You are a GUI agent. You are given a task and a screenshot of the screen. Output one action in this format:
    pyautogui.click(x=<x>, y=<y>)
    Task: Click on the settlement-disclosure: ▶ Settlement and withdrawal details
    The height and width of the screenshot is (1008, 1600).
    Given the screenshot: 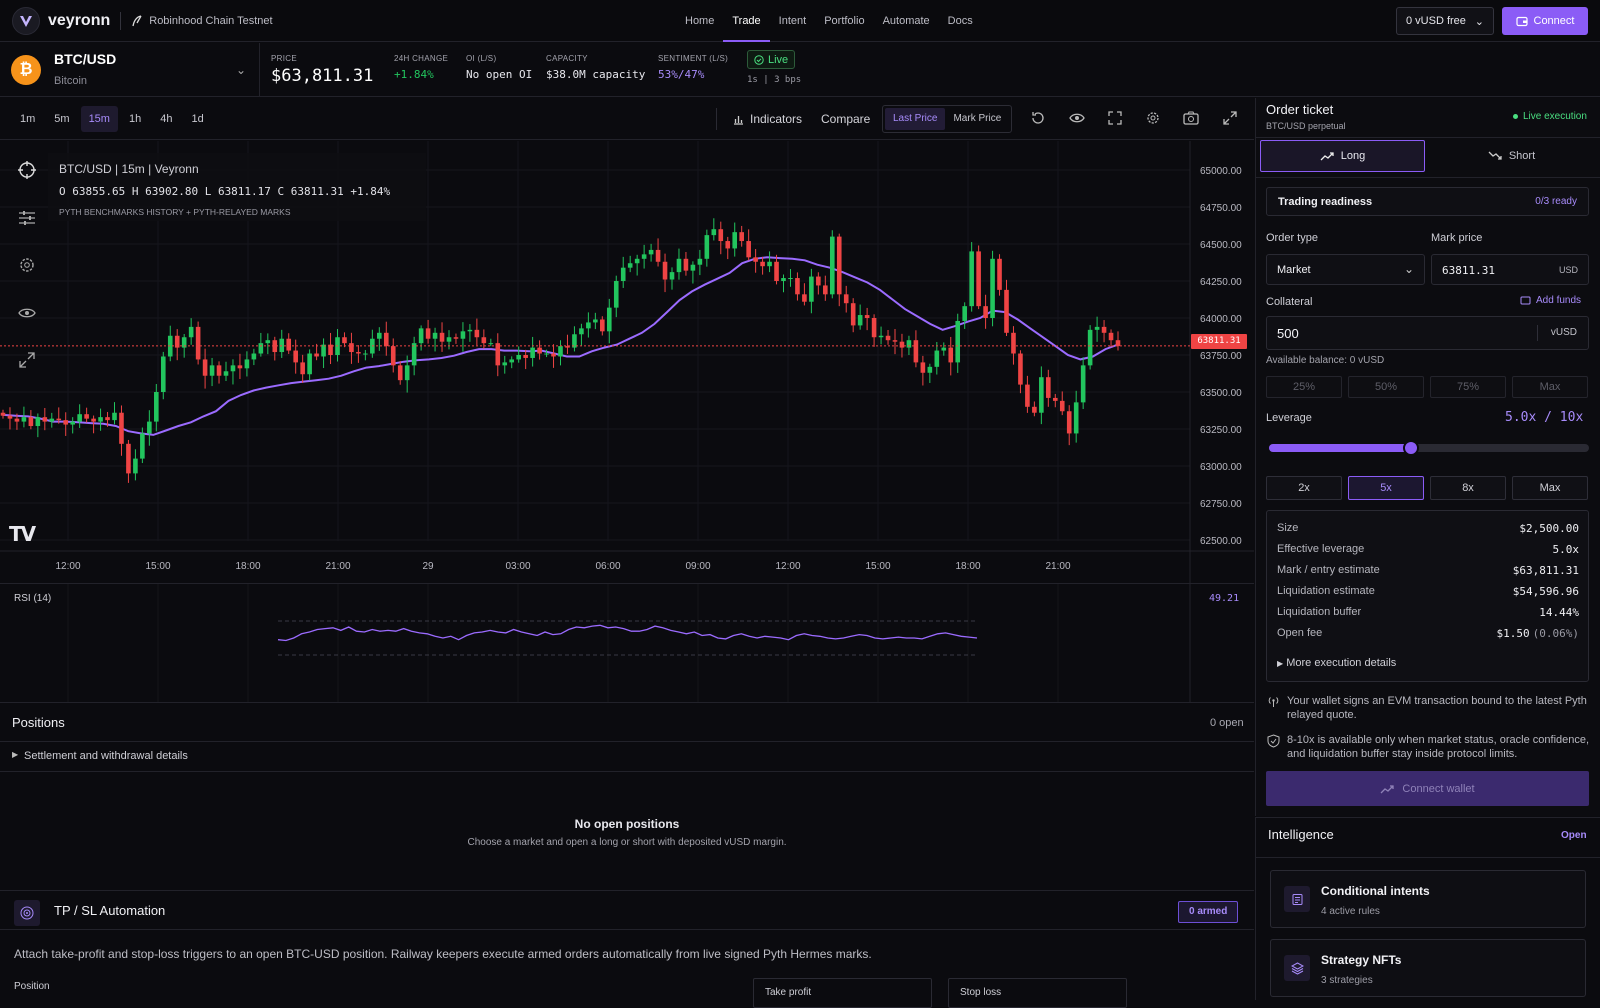 What is the action you would take?
    pyautogui.click(x=627, y=757)
    